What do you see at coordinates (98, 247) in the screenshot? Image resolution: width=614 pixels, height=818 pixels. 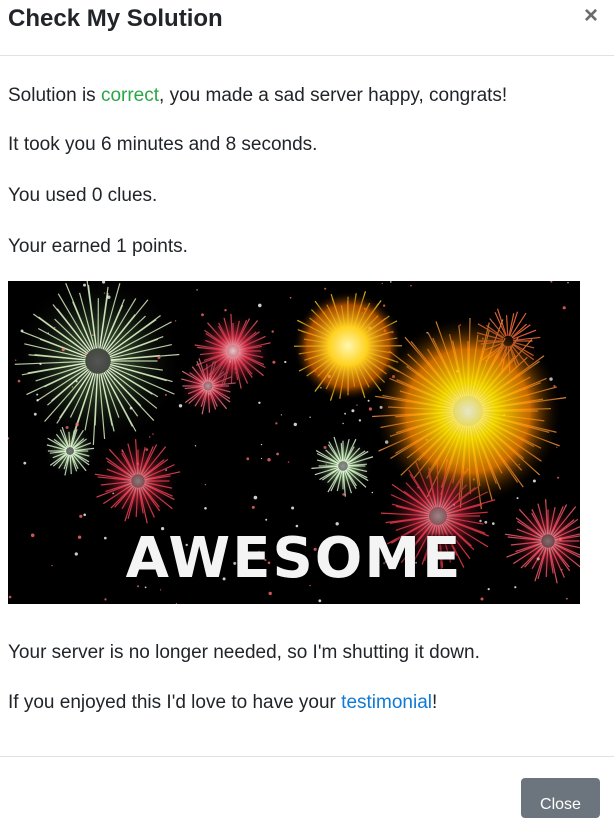 I see `points-line: Your earned 1 points.` at bounding box center [98, 247].